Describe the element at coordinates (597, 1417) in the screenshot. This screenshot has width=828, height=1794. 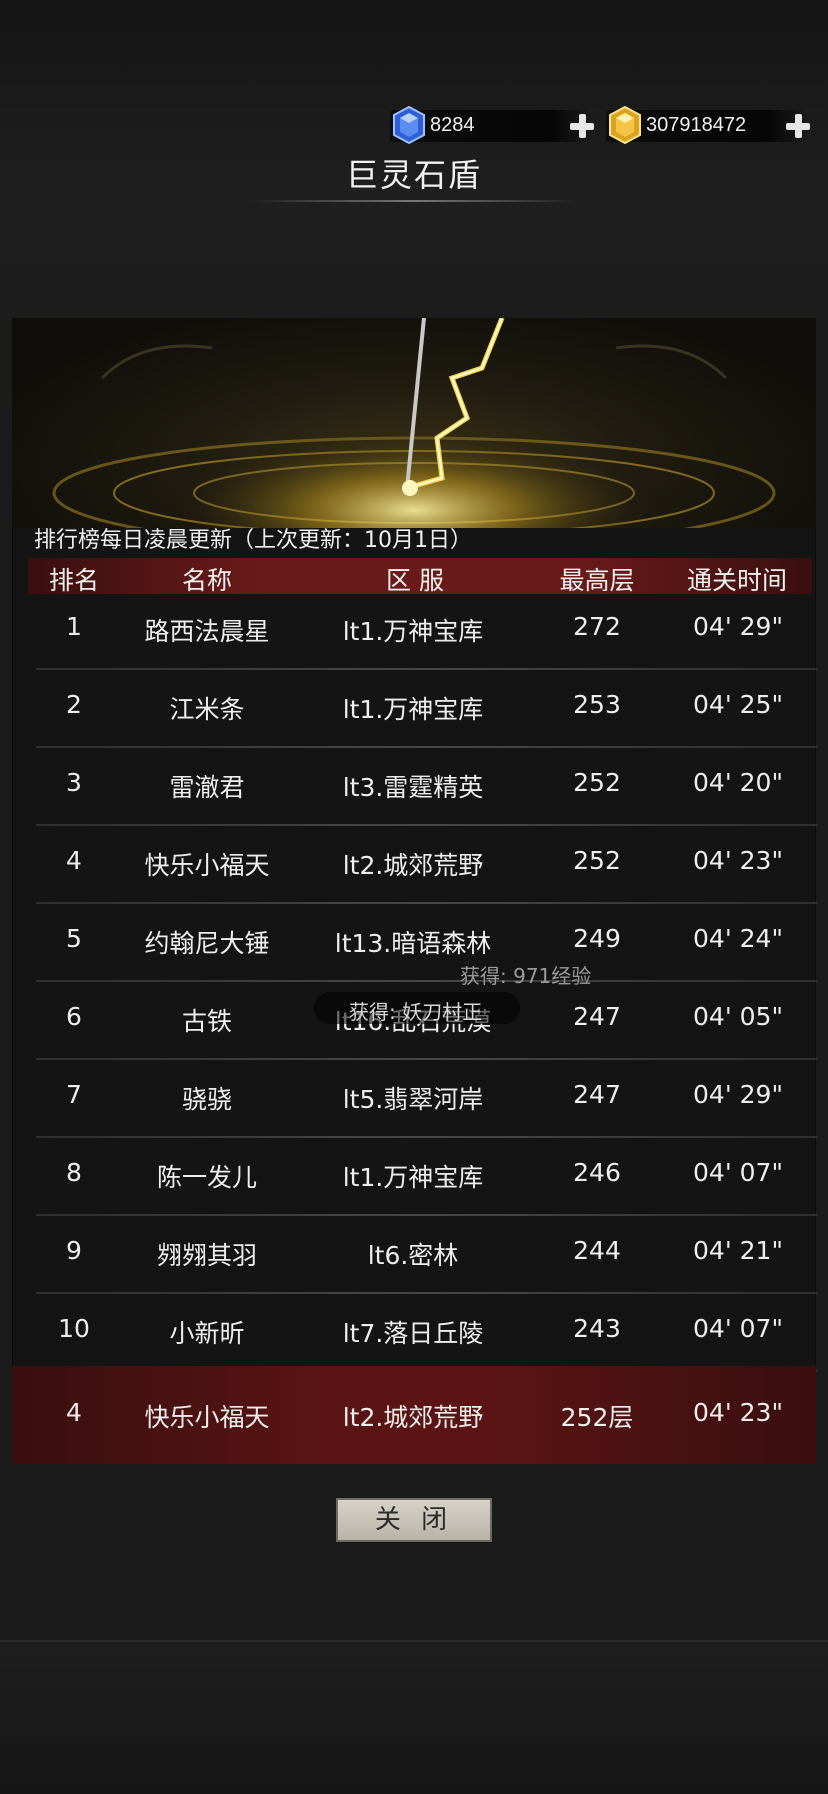
I see `my-floor: 252层` at that location.